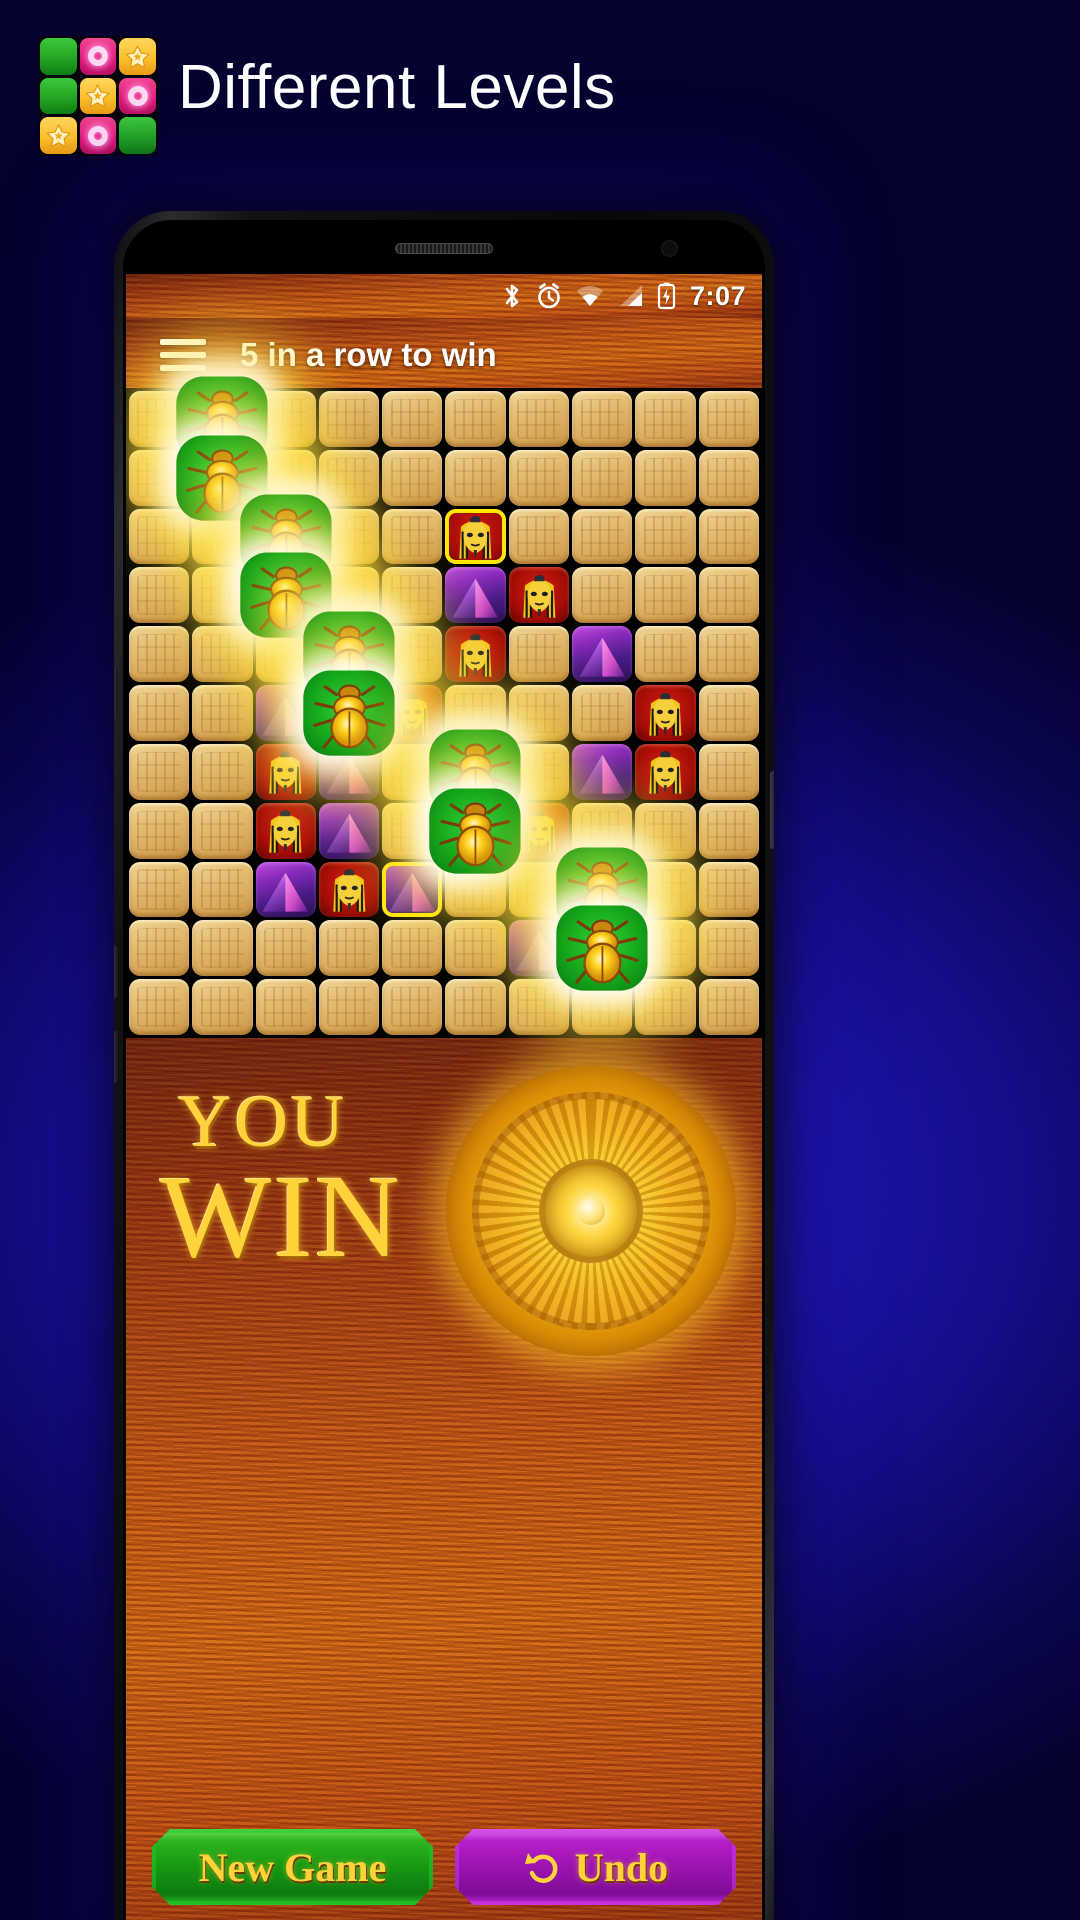 Image resolution: width=1080 pixels, height=1920 pixels. Describe the element at coordinates (595, 1867) in the screenshot. I see `undo-button: Undo` at that location.